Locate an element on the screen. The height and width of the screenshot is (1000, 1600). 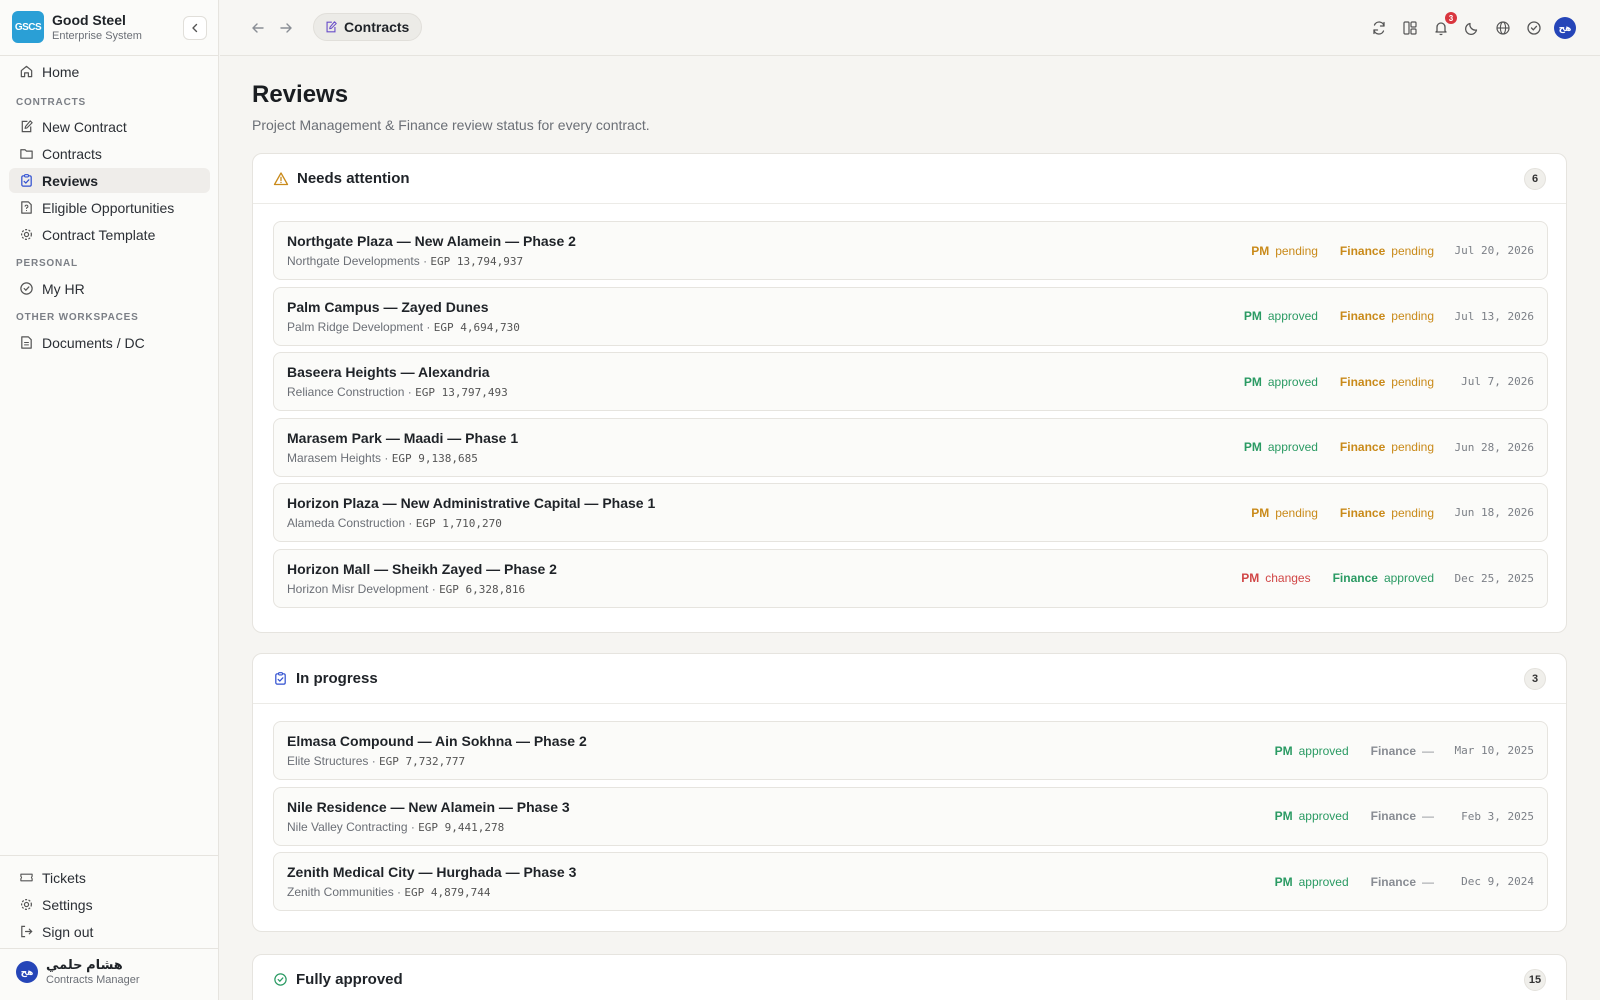
contract-meta: Alameda Construction · EGP 1,710,270 is located at coordinates (394, 523).